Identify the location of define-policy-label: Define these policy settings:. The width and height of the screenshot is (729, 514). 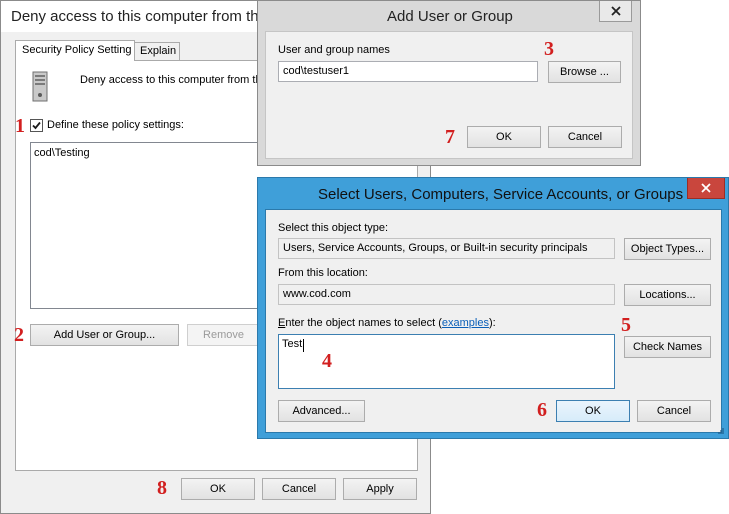
(115, 125).